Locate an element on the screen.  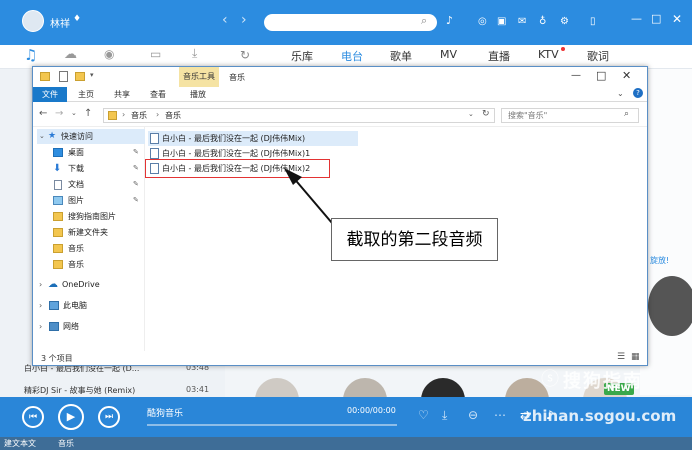
more-icon: ⋯ is located at coordinates (500, 415).